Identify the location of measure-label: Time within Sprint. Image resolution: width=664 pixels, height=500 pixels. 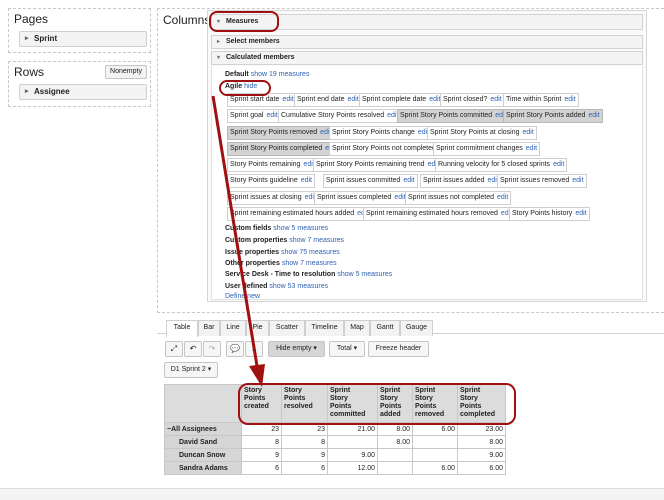
(534, 99).